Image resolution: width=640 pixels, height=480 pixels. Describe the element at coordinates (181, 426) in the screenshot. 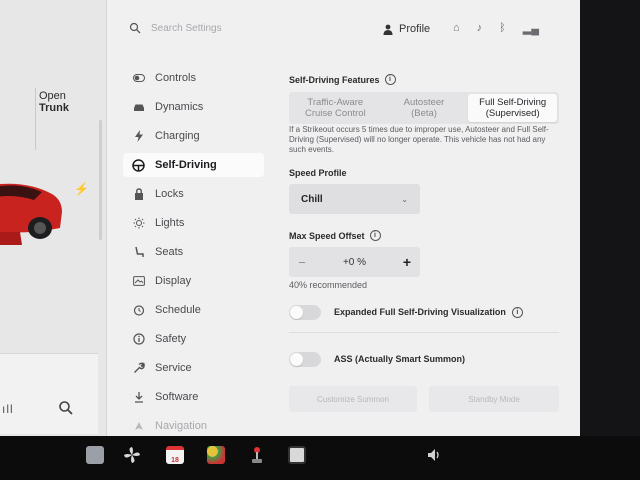

I see `sidebar-item-label: Navigation` at that location.